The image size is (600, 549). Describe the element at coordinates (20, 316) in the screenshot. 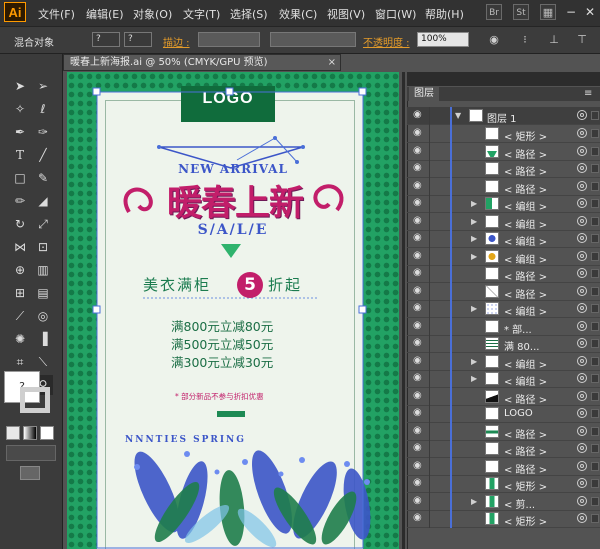

I see `eyedropper-icon: ⟋` at that location.